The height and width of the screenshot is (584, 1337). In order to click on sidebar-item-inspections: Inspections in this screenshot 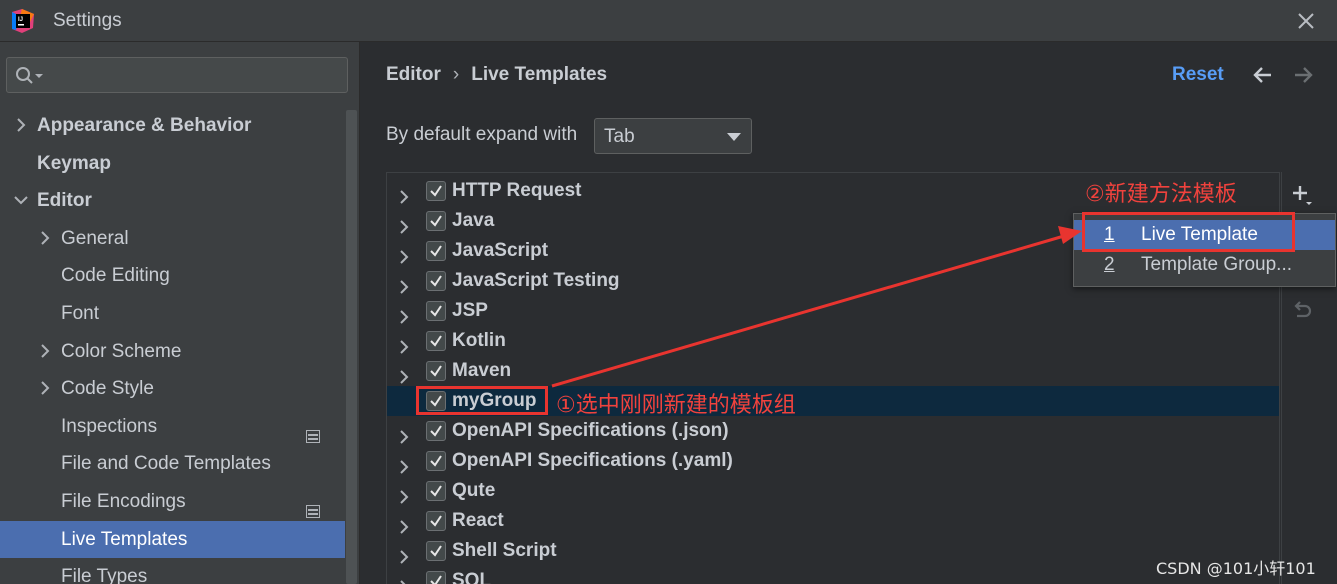, I will do `click(172, 426)`.